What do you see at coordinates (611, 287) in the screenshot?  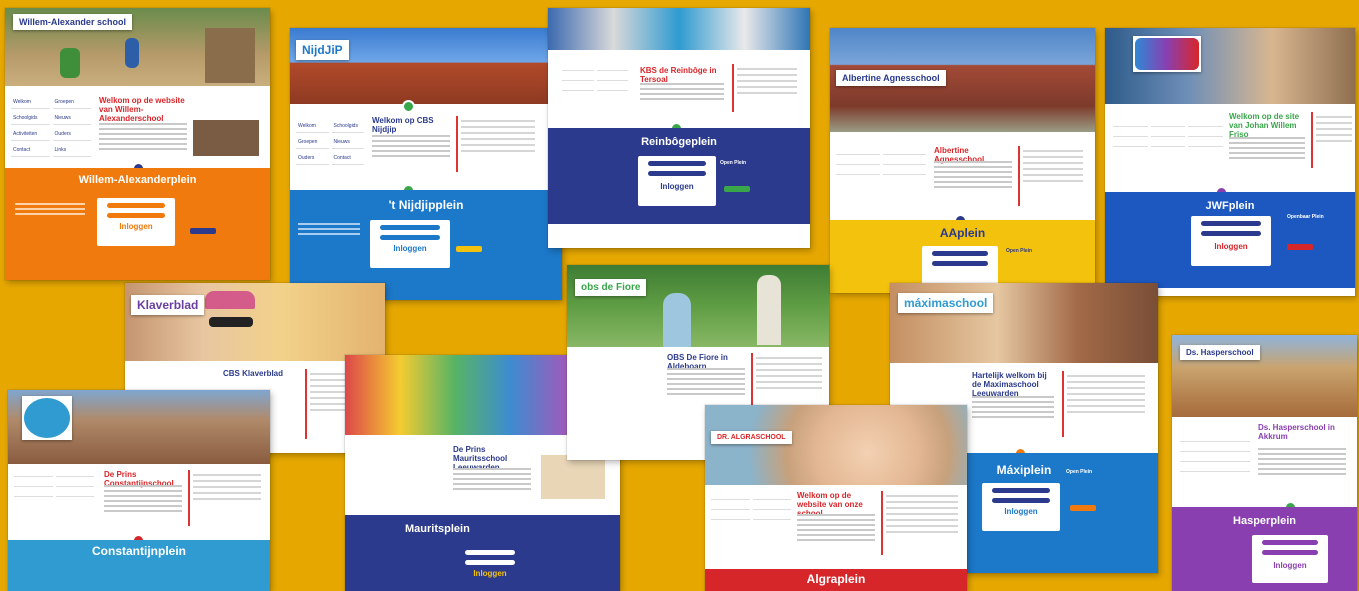 I see `school-logo: obs de Fiore` at bounding box center [611, 287].